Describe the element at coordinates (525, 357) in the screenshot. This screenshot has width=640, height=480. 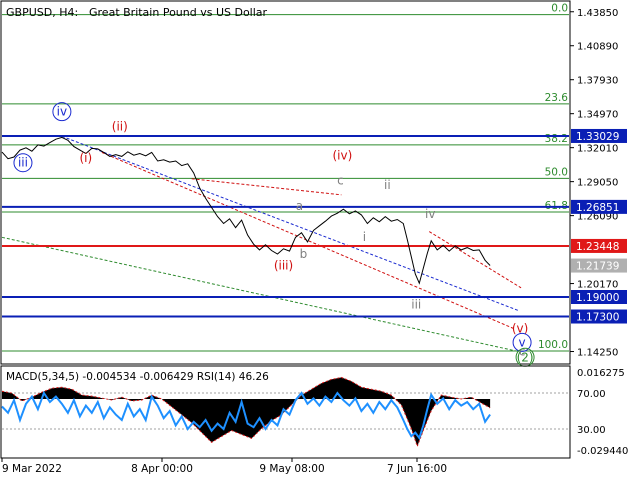
I see `wave-label: (2)` at that location.